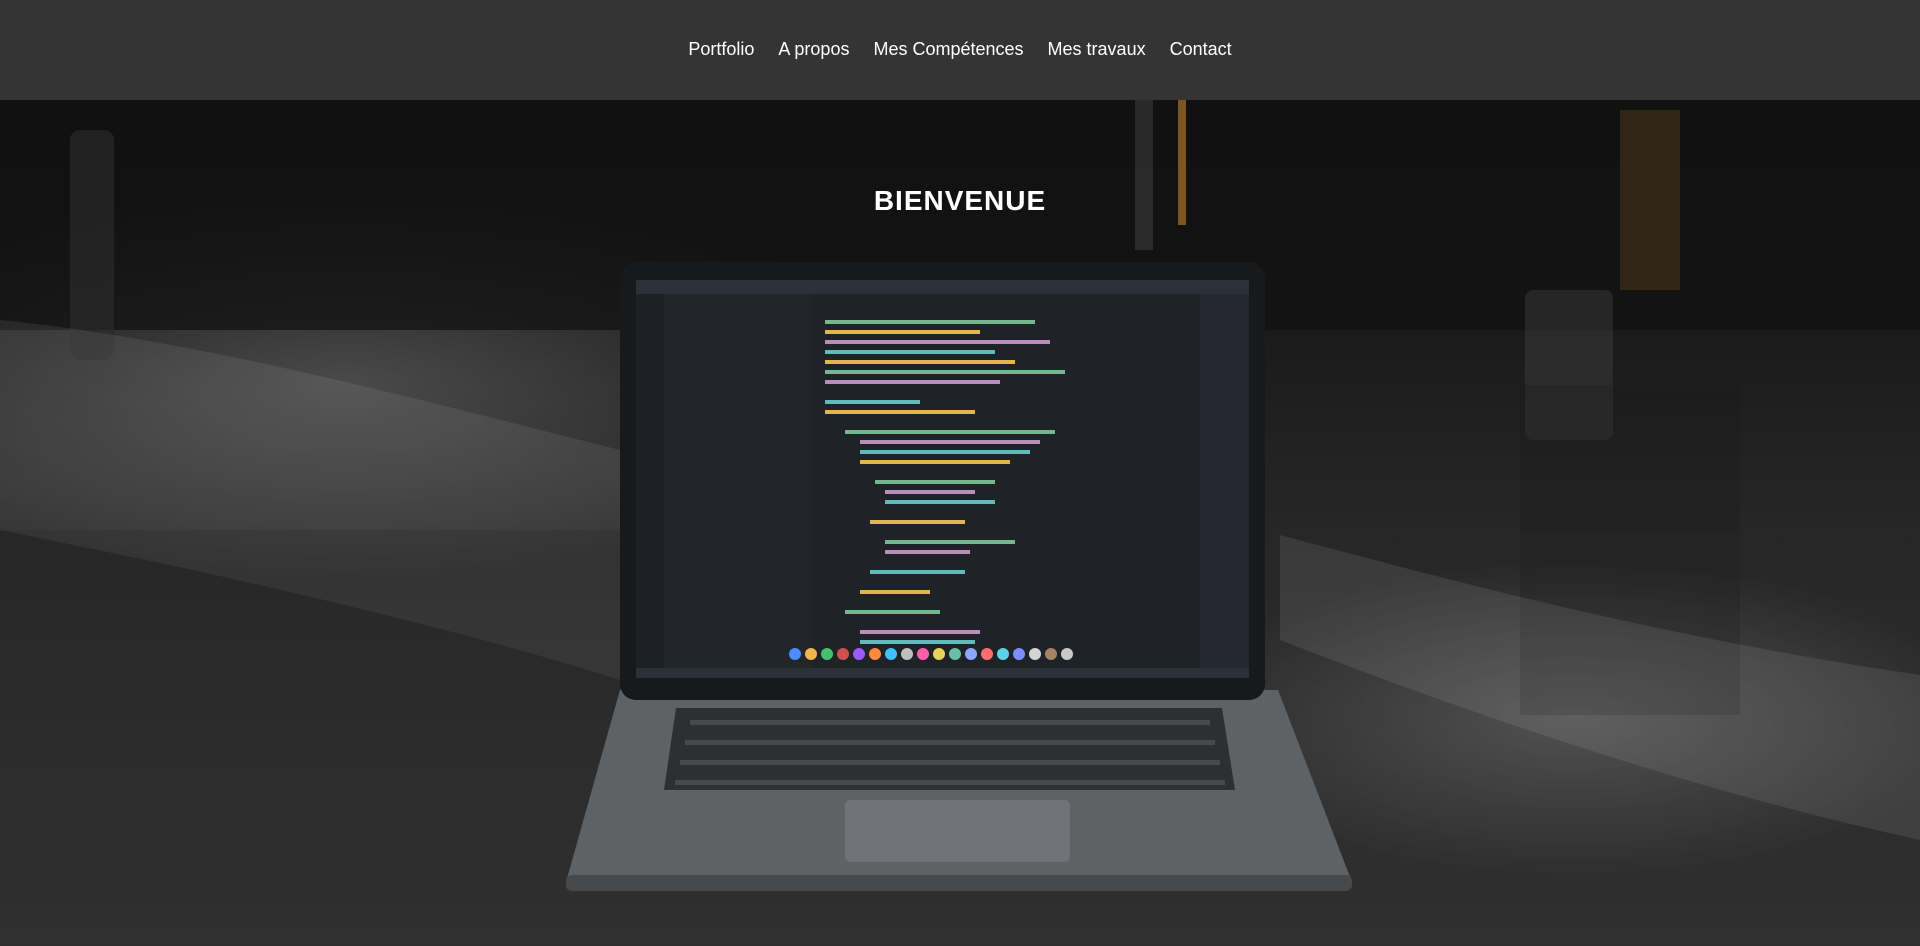  Describe the element at coordinates (721, 49) in the screenshot. I see `nav-link-portfolio: Portfolio` at that location.